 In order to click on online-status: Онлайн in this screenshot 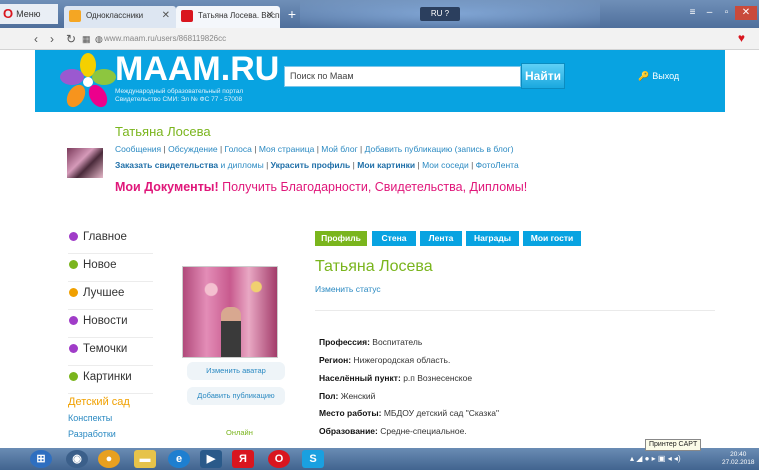, I will do `click(239, 432)`.